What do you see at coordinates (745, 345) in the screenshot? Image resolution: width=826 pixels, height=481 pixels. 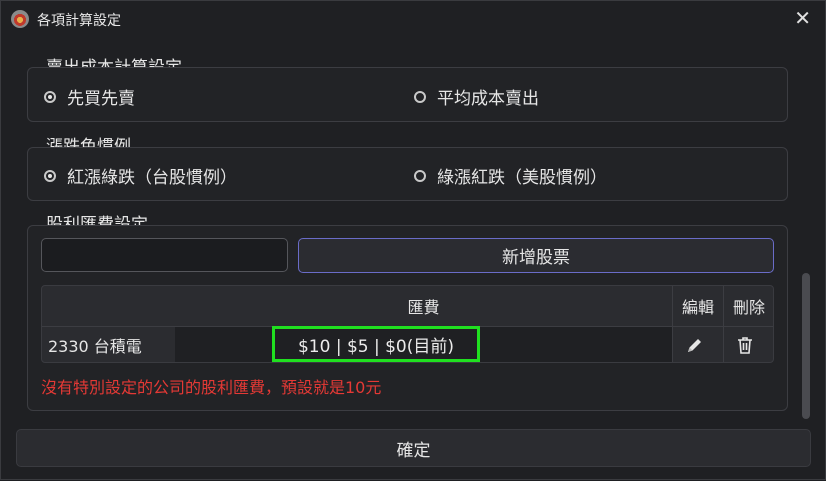 I see `trash-icon` at bounding box center [745, 345].